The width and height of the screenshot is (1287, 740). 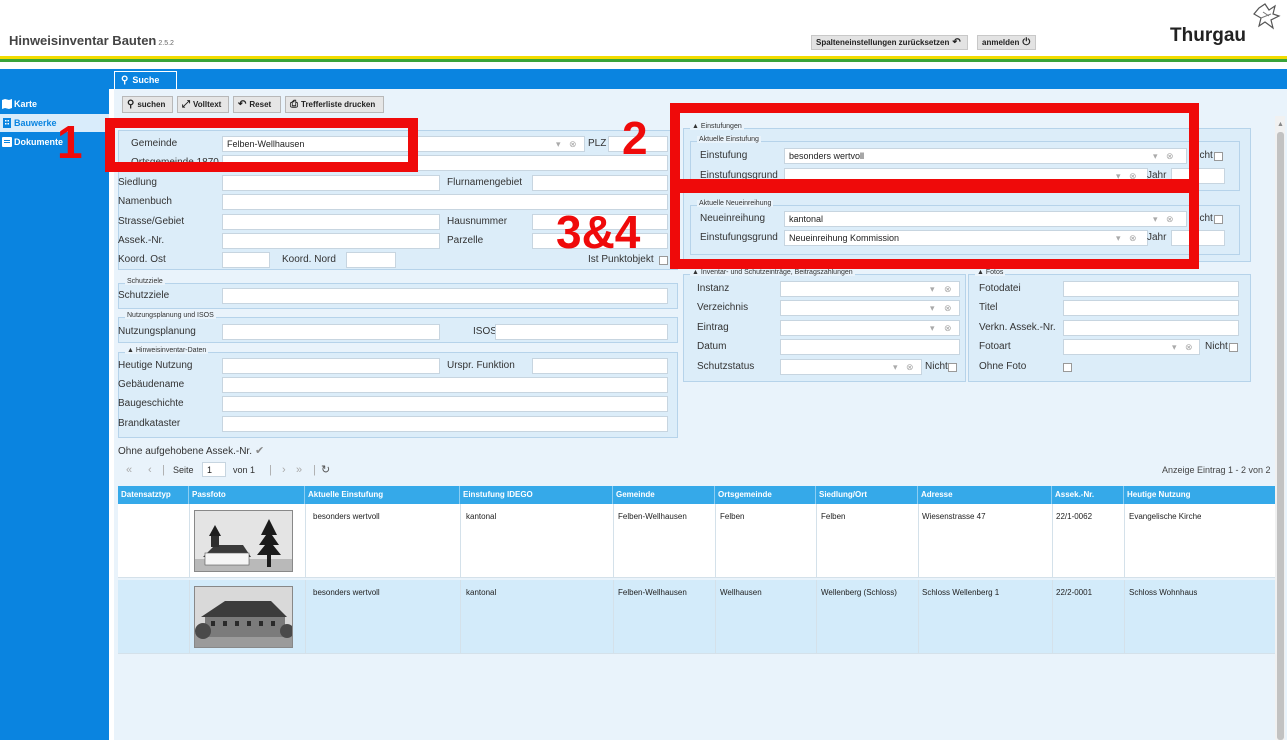 I want to click on gebaeudename-field, so click(x=445, y=385).